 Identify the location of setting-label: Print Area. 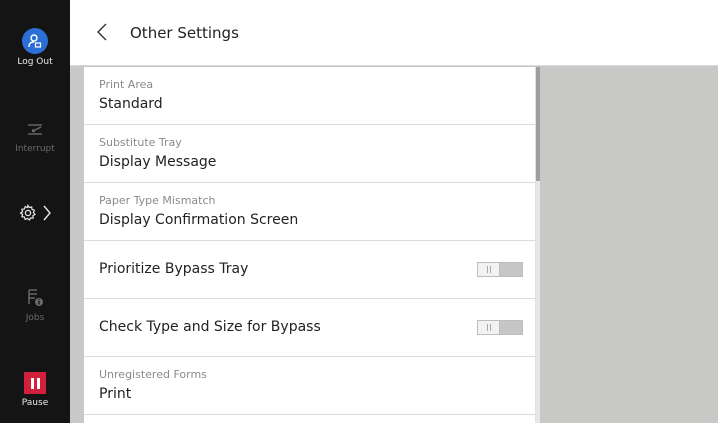
(126, 84).